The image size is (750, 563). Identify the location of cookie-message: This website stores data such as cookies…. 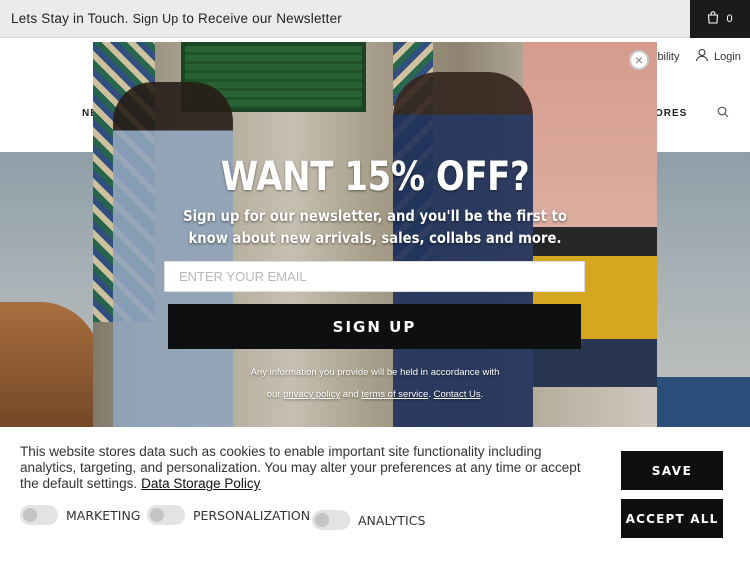
(310, 468).